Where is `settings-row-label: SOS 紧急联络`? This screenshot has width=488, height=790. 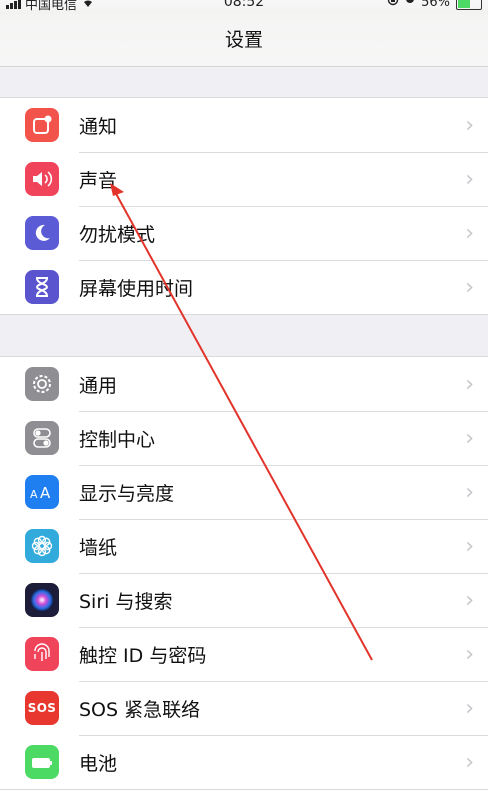 settings-row-label: SOS 紧急联络 is located at coordinates (140, 709).